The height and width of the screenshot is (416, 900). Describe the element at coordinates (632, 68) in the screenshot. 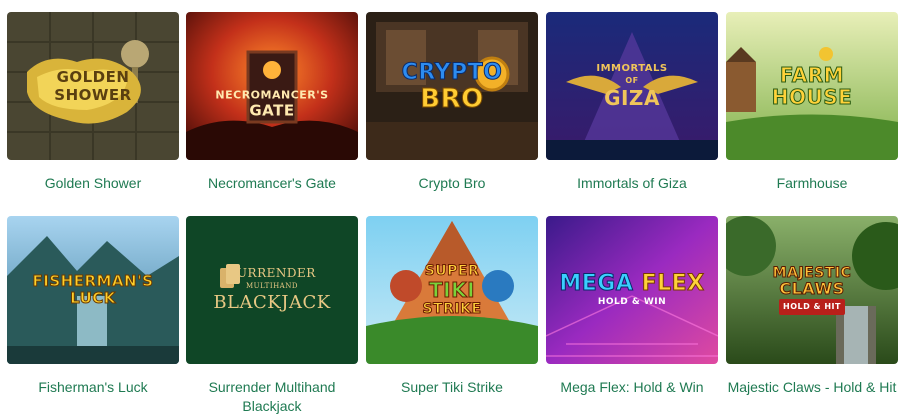

I see `game-logo-line: IMMORTALS` at that location.